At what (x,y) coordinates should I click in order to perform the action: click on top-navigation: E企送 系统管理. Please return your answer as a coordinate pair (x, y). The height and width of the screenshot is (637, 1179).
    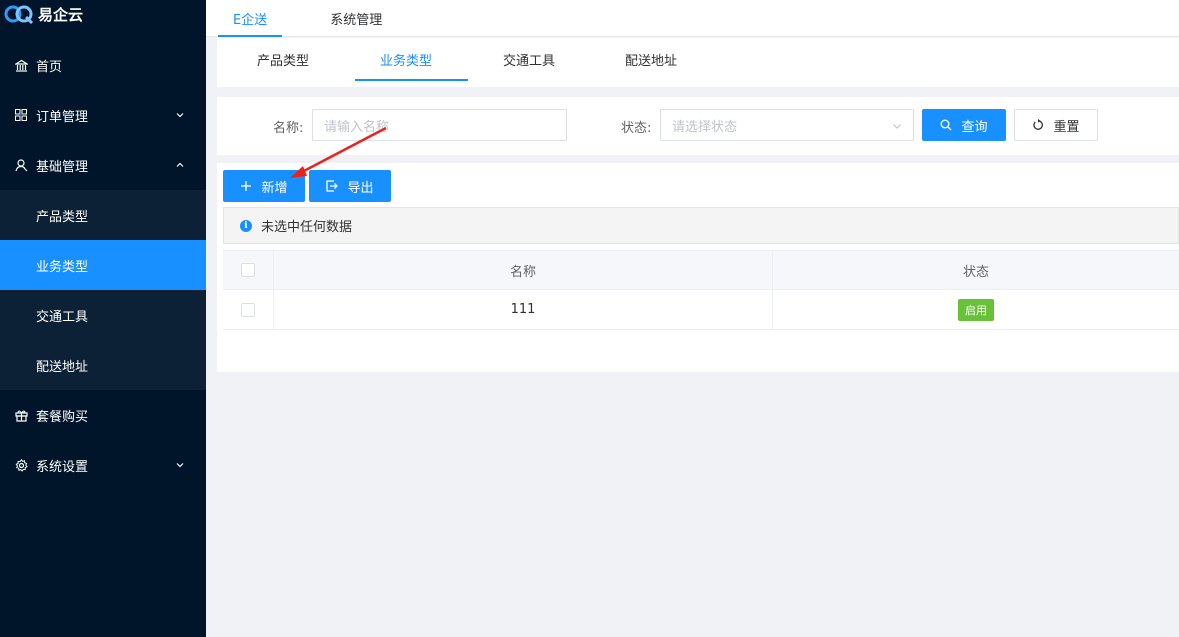
    Looking at the image, I should click on (692, 18).